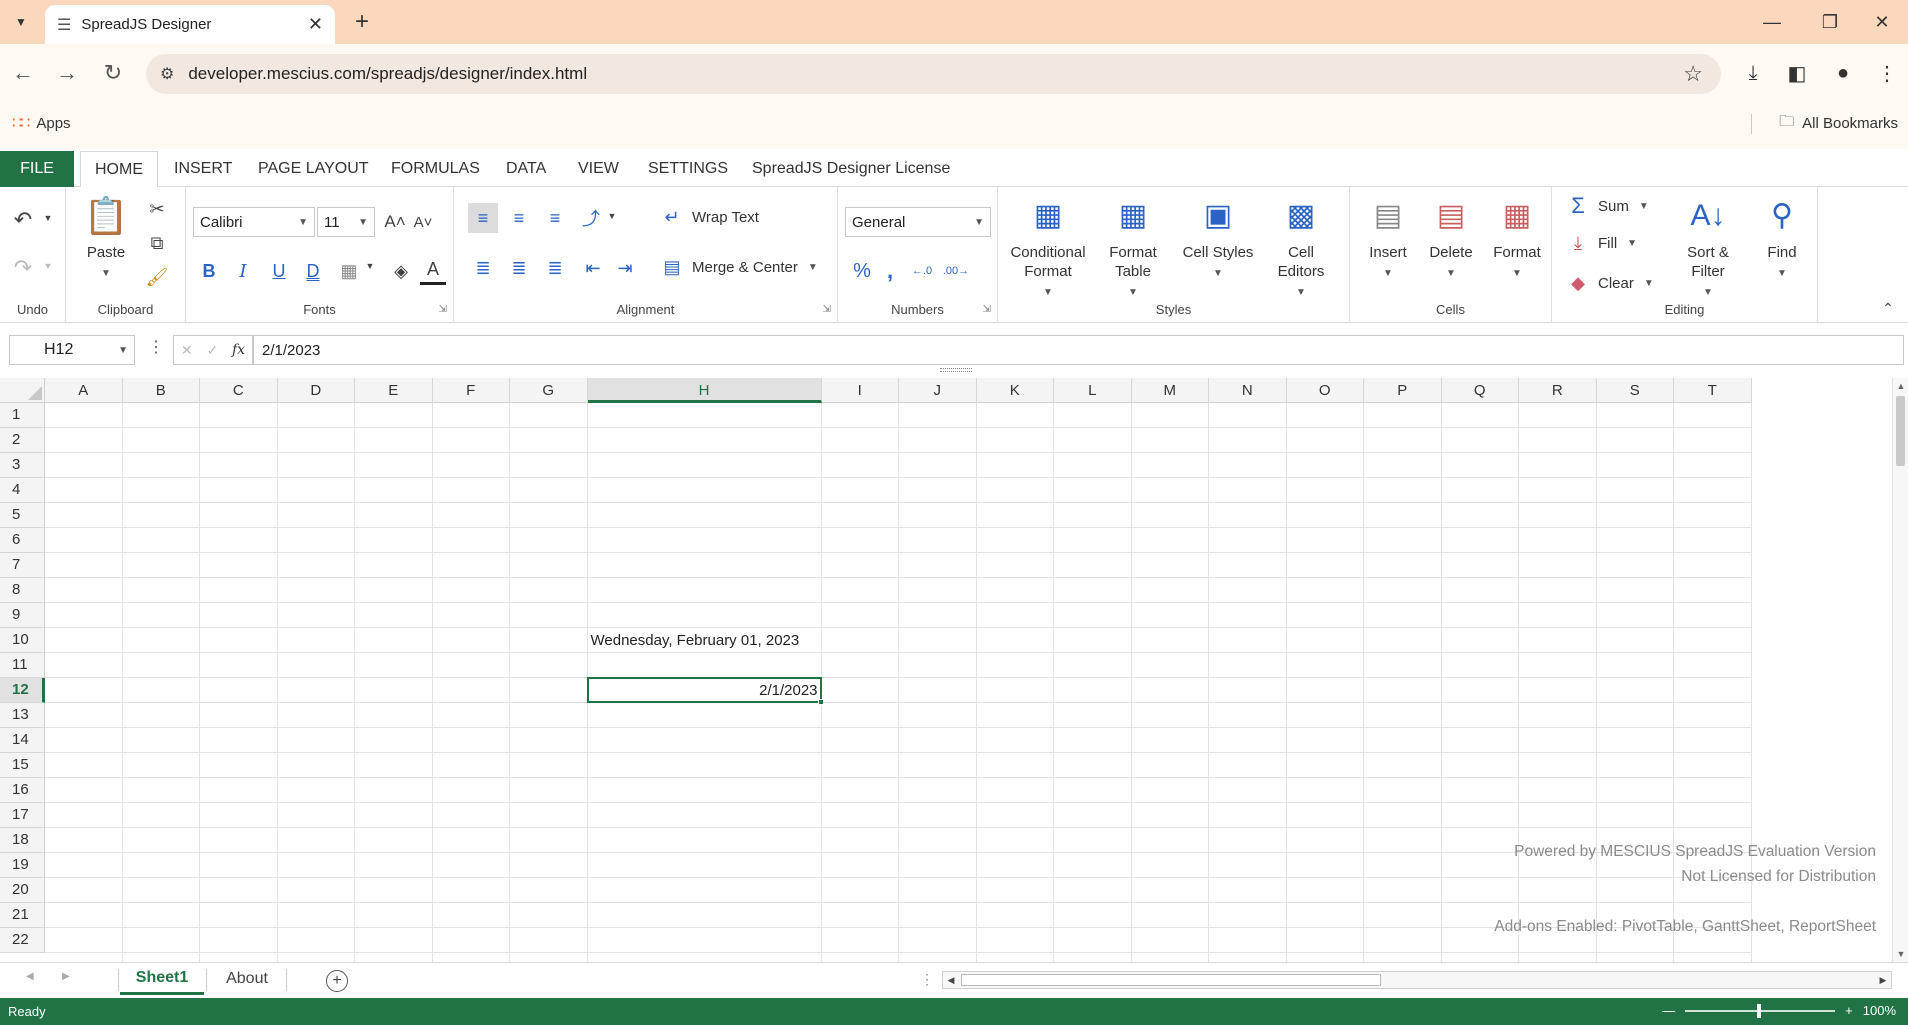 Image resolution: width=1908 pixels, height=1025 pixels. I want to click on column-header: P, so click(1403, 390).